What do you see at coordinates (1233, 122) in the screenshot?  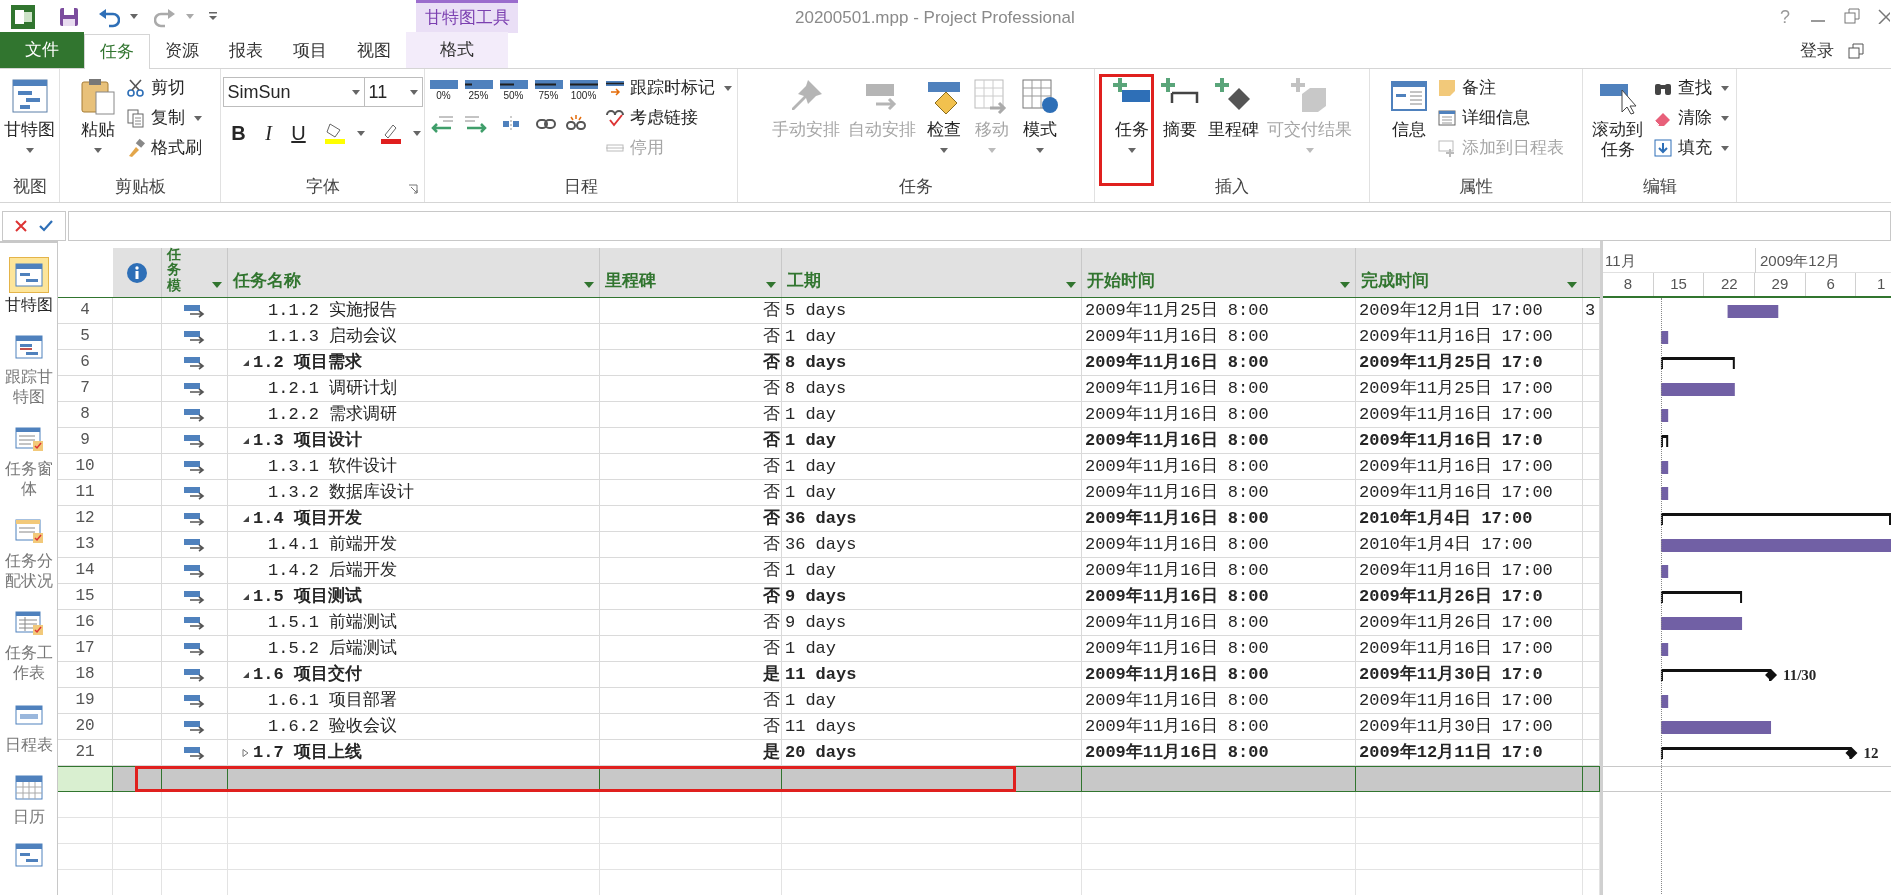 I see `ribbon-button: 里程碑` at bounding box center [1233, 122].